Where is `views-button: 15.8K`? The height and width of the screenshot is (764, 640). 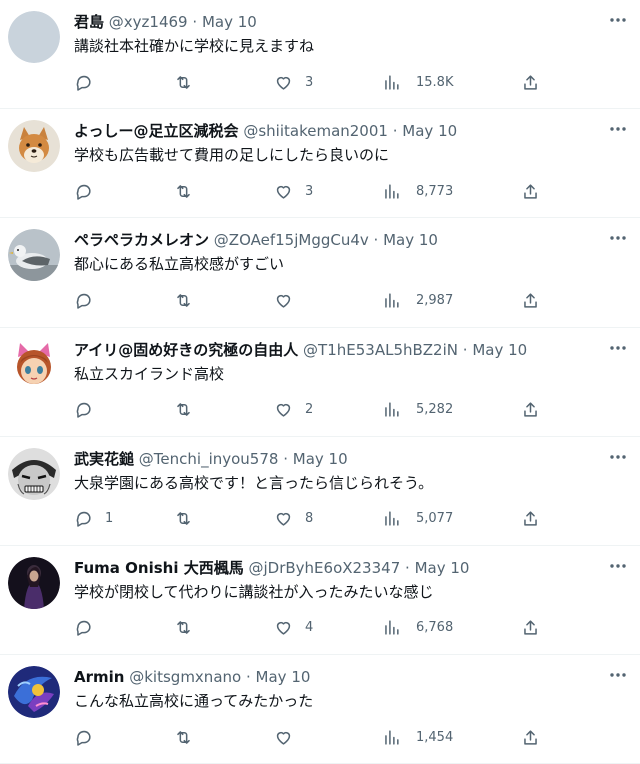
views-button: 15.8K is located at coordinates (417, 82).